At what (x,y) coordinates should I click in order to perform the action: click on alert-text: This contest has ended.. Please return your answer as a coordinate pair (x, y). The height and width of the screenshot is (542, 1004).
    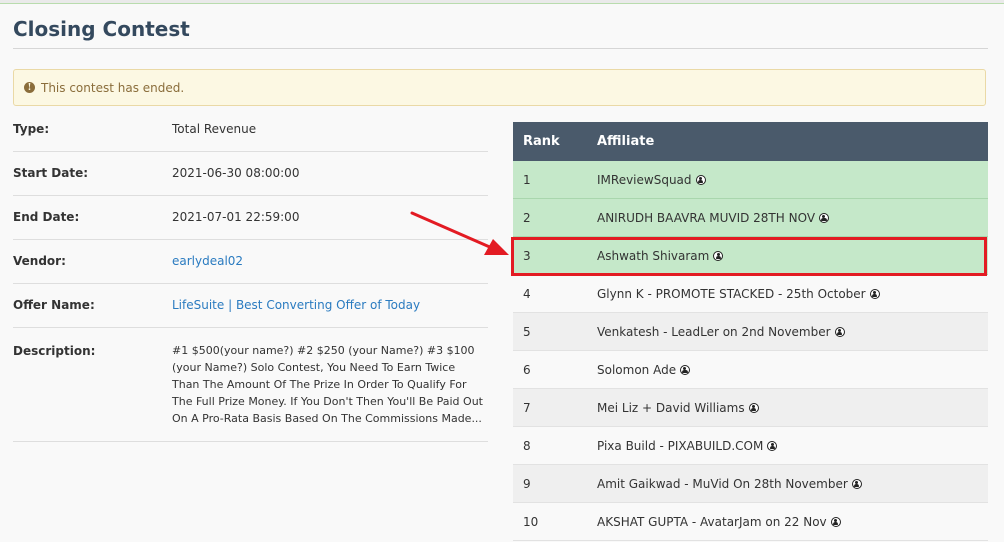
    Looking at the image, I should click on (113, 87).